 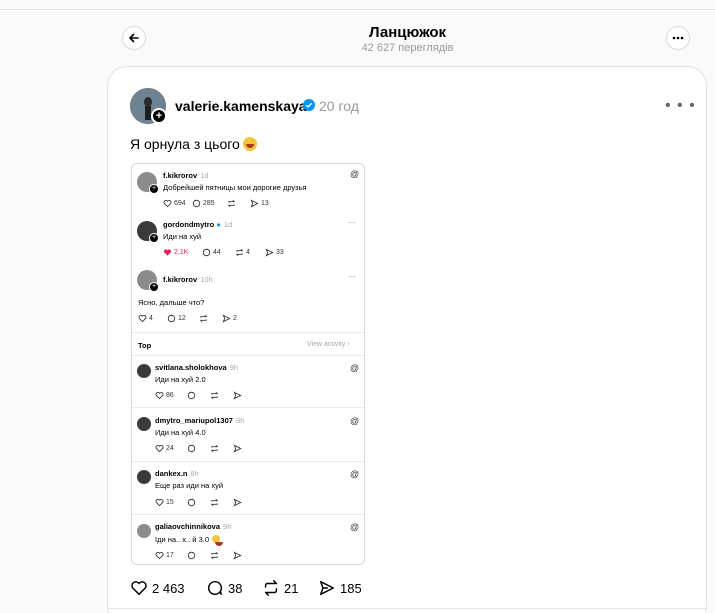 I want to click on reply-user-name: galiaovchinnikova, so click(x=188, y=526).